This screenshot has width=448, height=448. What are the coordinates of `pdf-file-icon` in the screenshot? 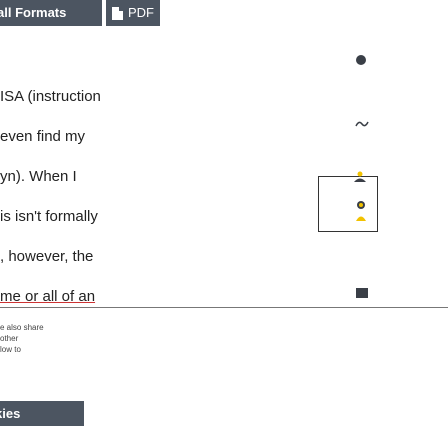 It's located at (117, 13).